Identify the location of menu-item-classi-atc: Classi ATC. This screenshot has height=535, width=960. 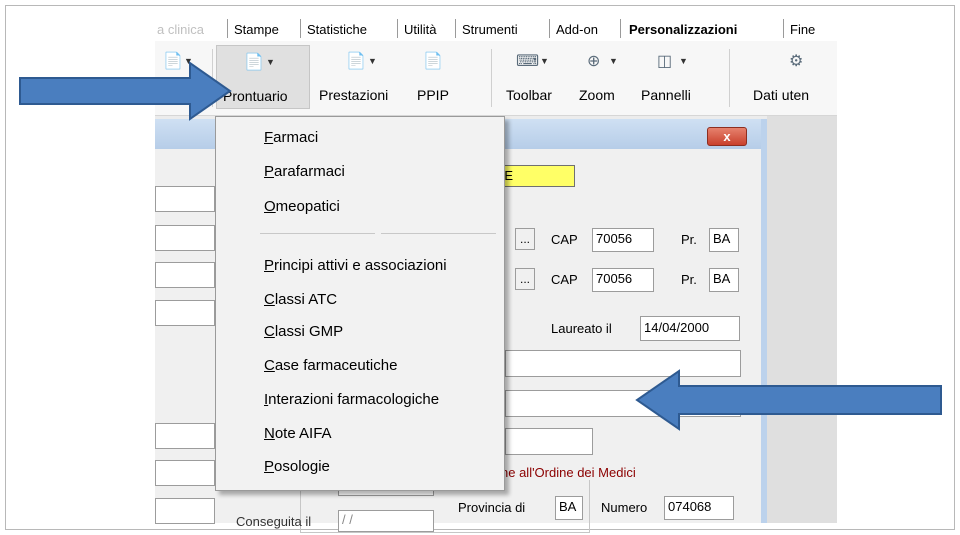
(300, 299).